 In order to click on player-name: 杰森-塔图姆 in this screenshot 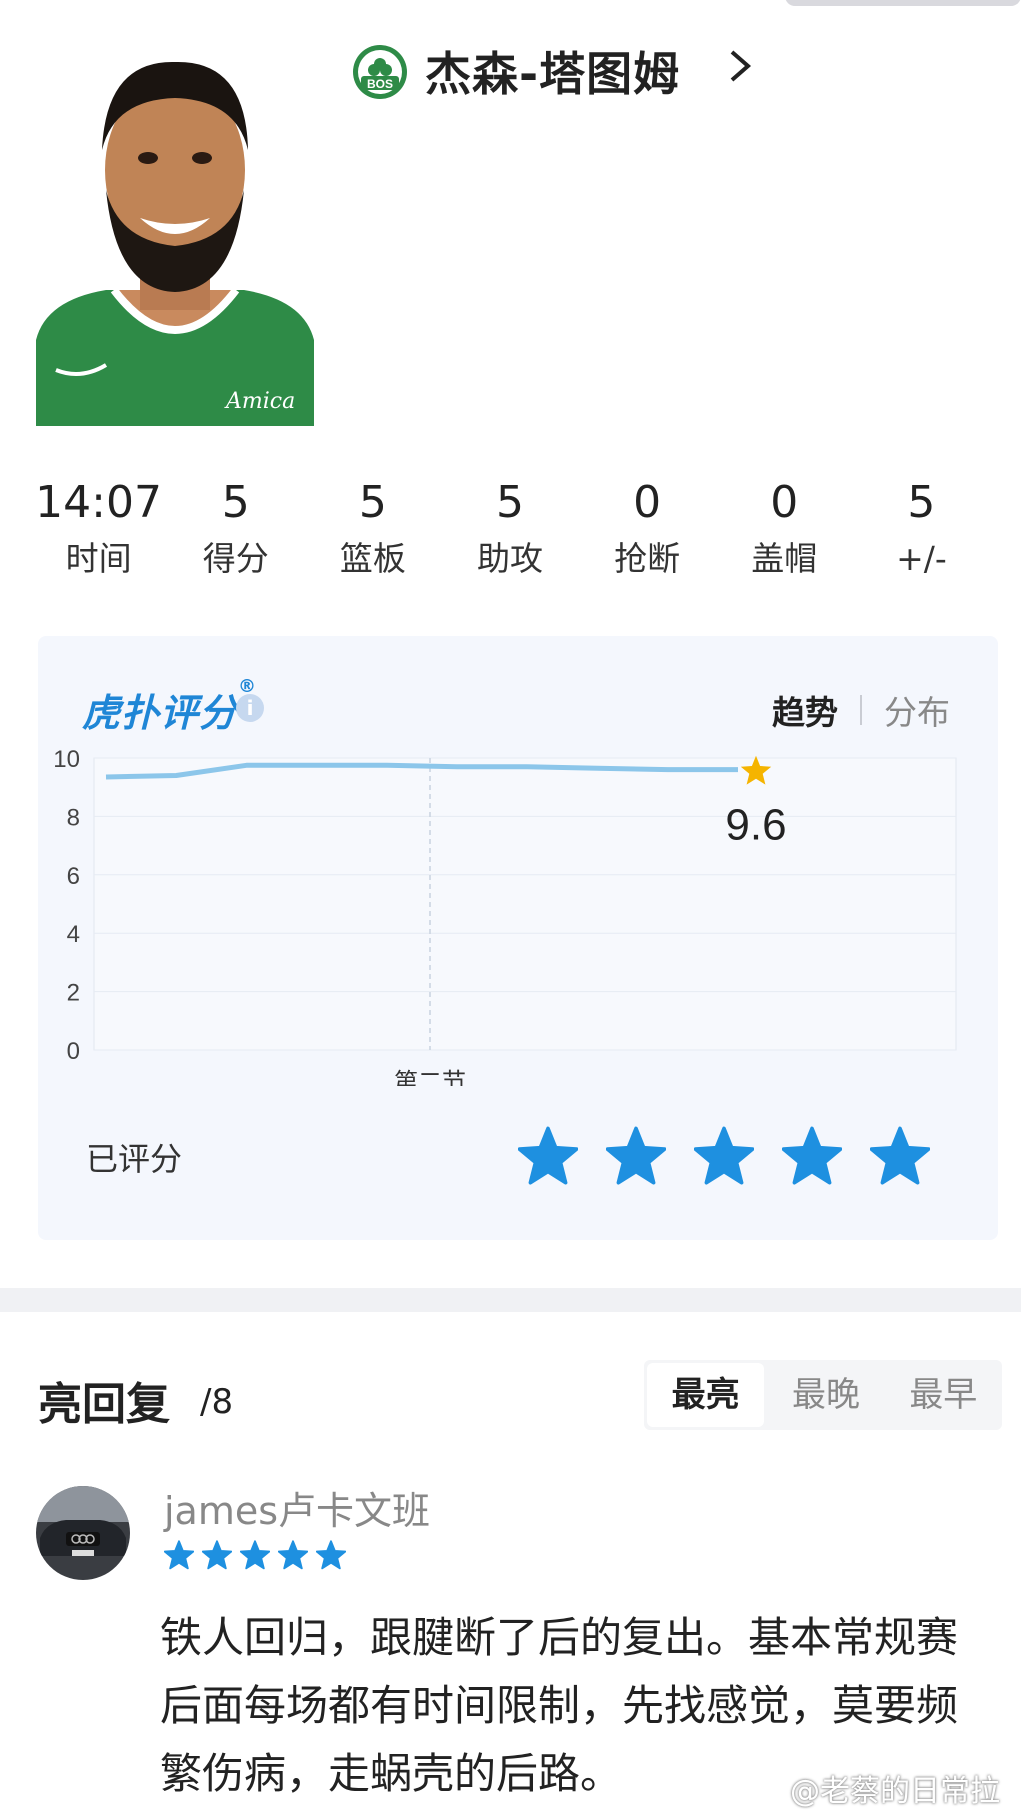, I will do `click(552, 71)`.